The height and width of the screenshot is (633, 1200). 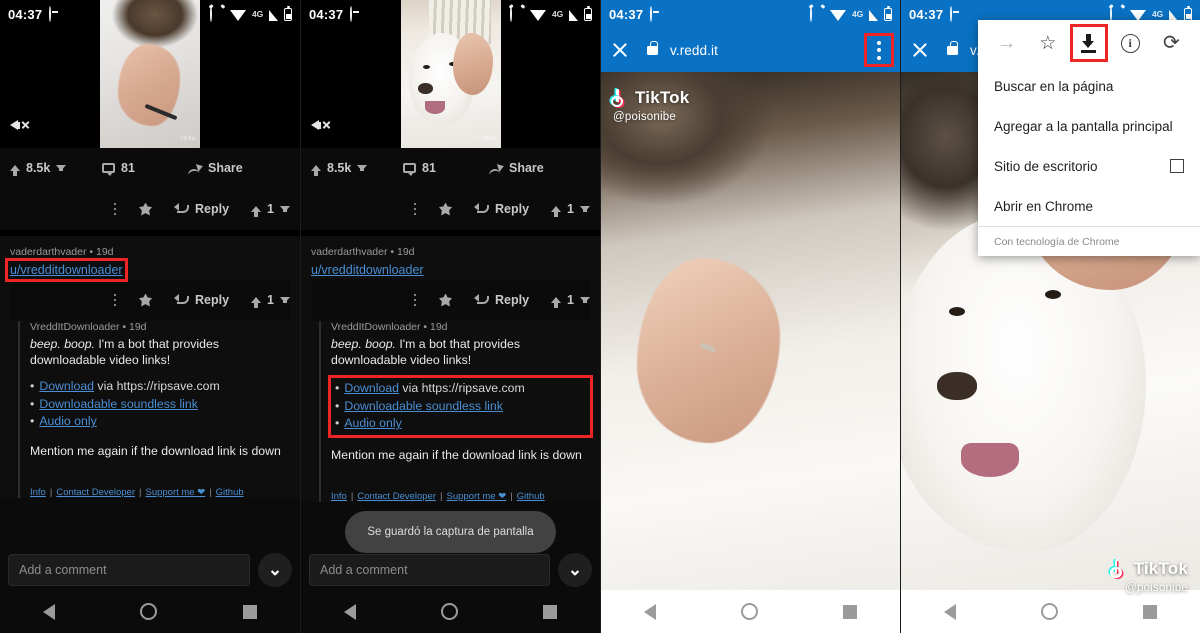 What do you see at coordinates (1177, 166) in the screenshot?
I see `desktop-site-checkbox` at bounding box center [1177, 166].